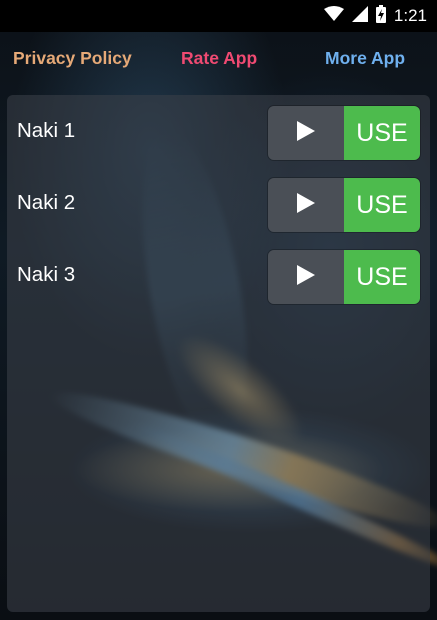  Describe the element at coordinates (46, 202) in the screenshot. I see `item-label: Naki 2` at that location.